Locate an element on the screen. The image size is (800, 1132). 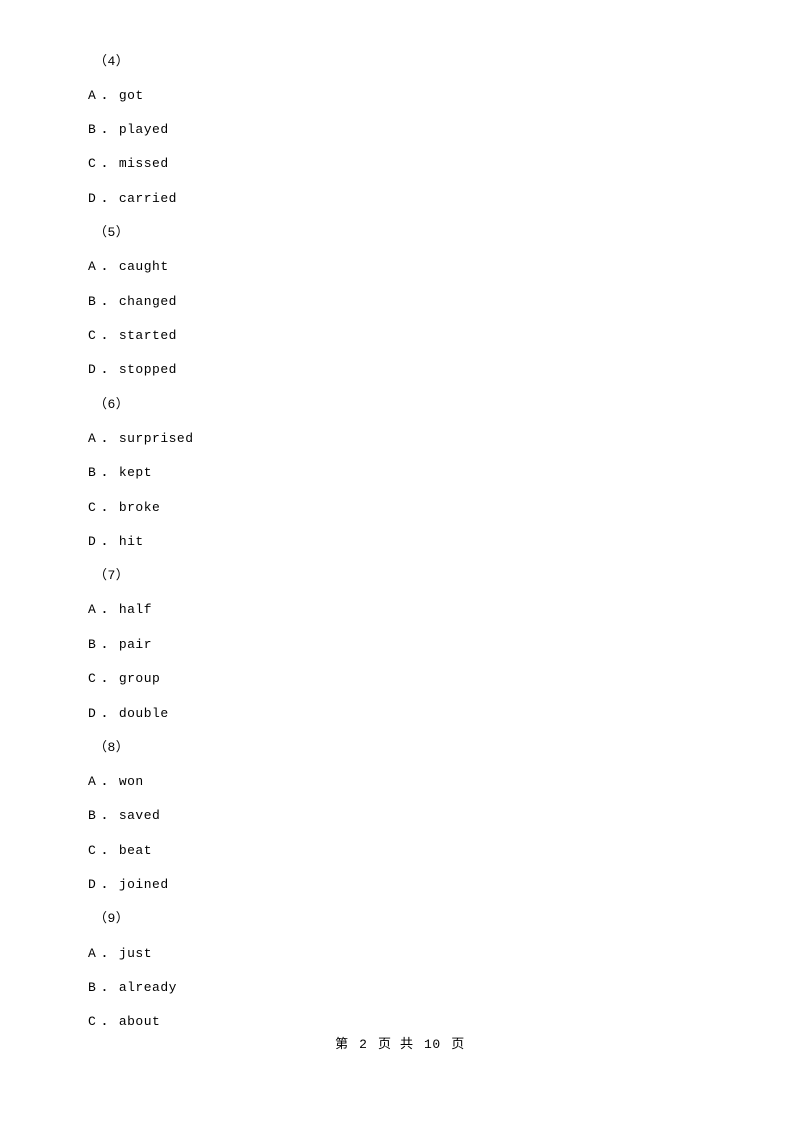
question-block: （9） A ． just B ． already C ． about is located at coordinates (408, 970).